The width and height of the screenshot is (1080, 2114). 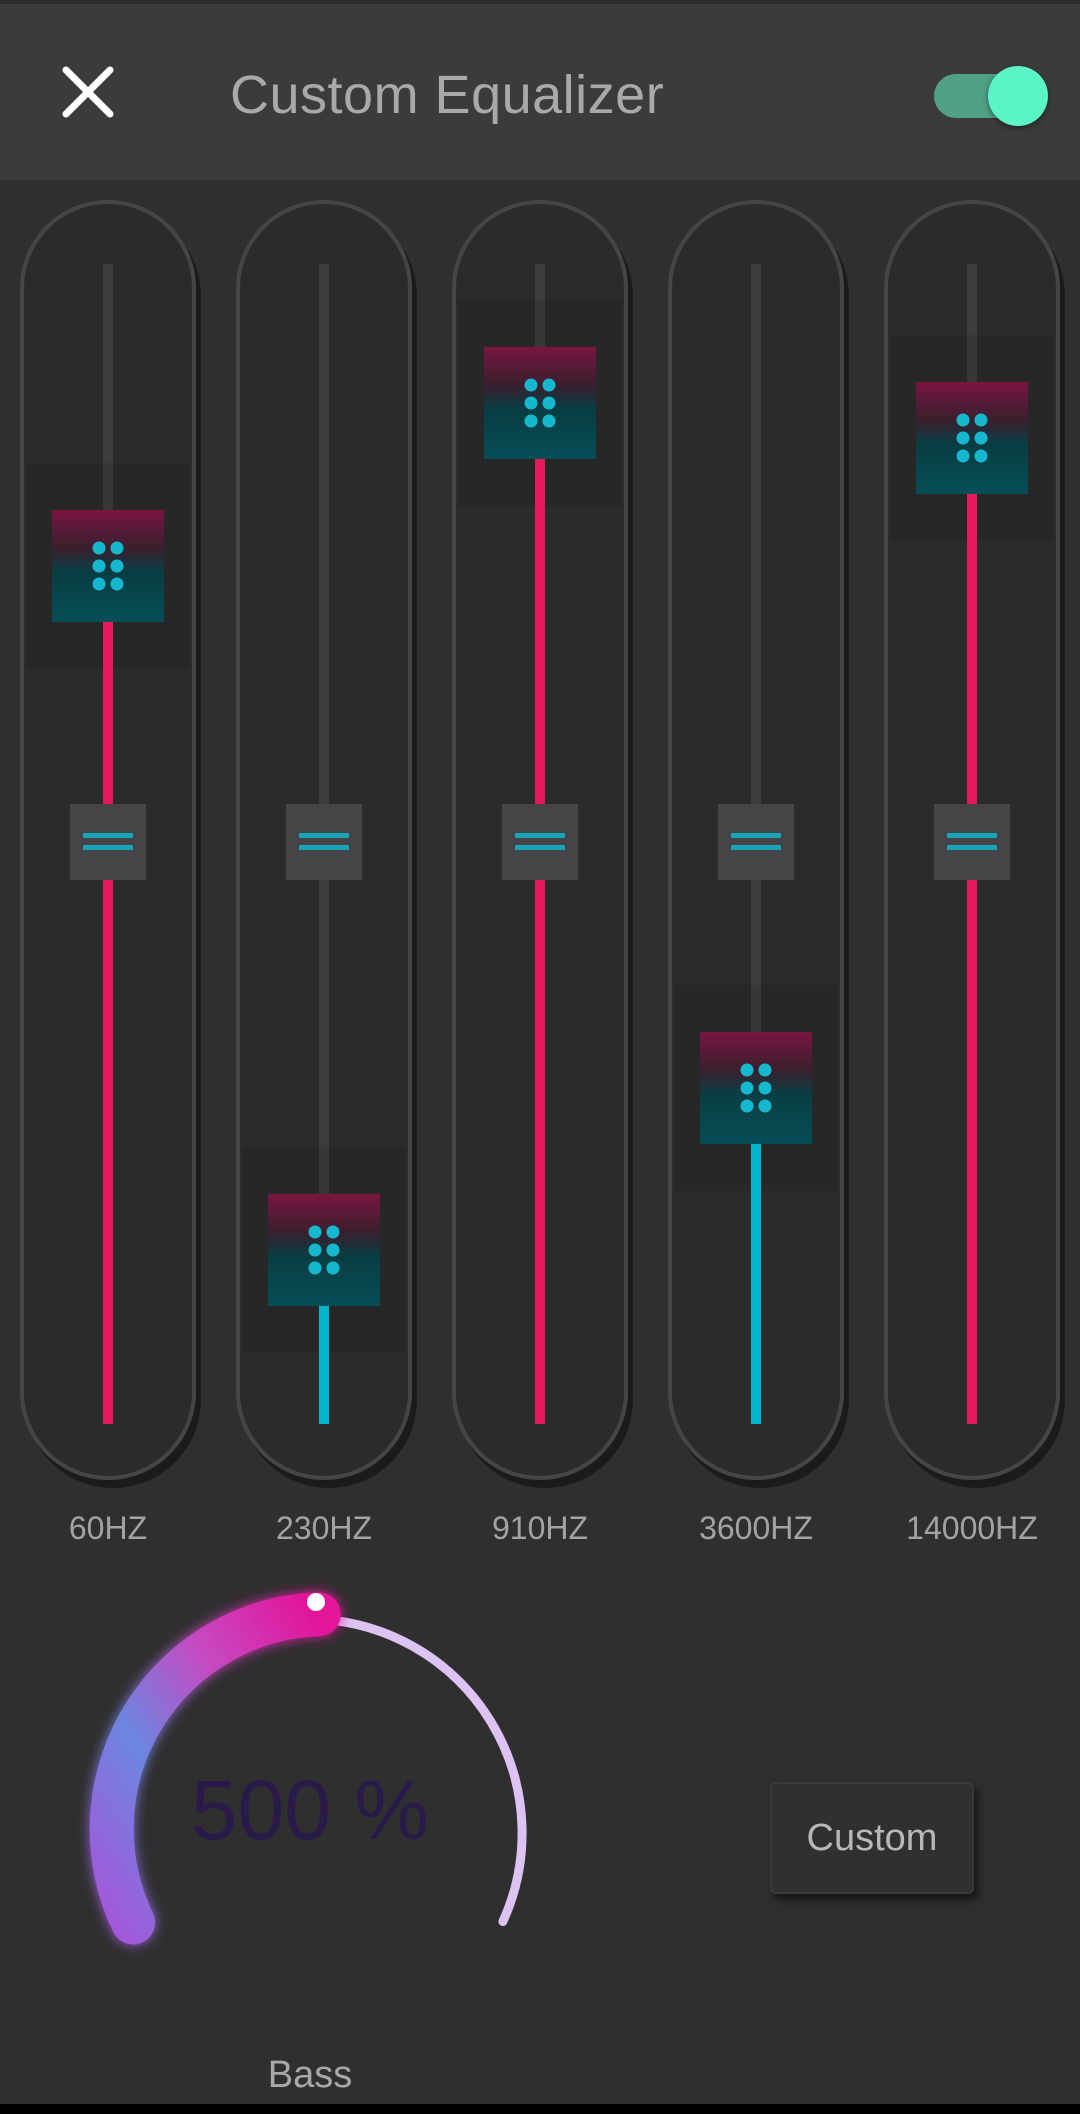 I want to click on band-frequency-label: 910HZ, so click(x=540, y=1528).